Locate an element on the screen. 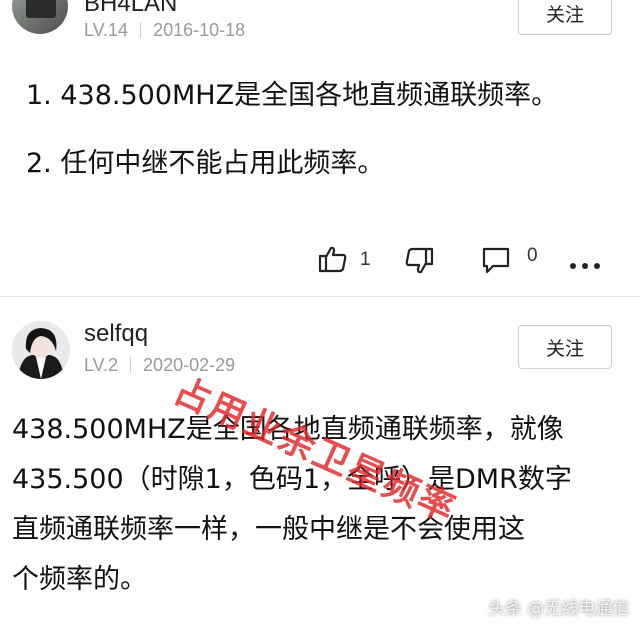 The width and height of the screenshot is (640, 627). username: selfqq is located at coordinates (116, 334).